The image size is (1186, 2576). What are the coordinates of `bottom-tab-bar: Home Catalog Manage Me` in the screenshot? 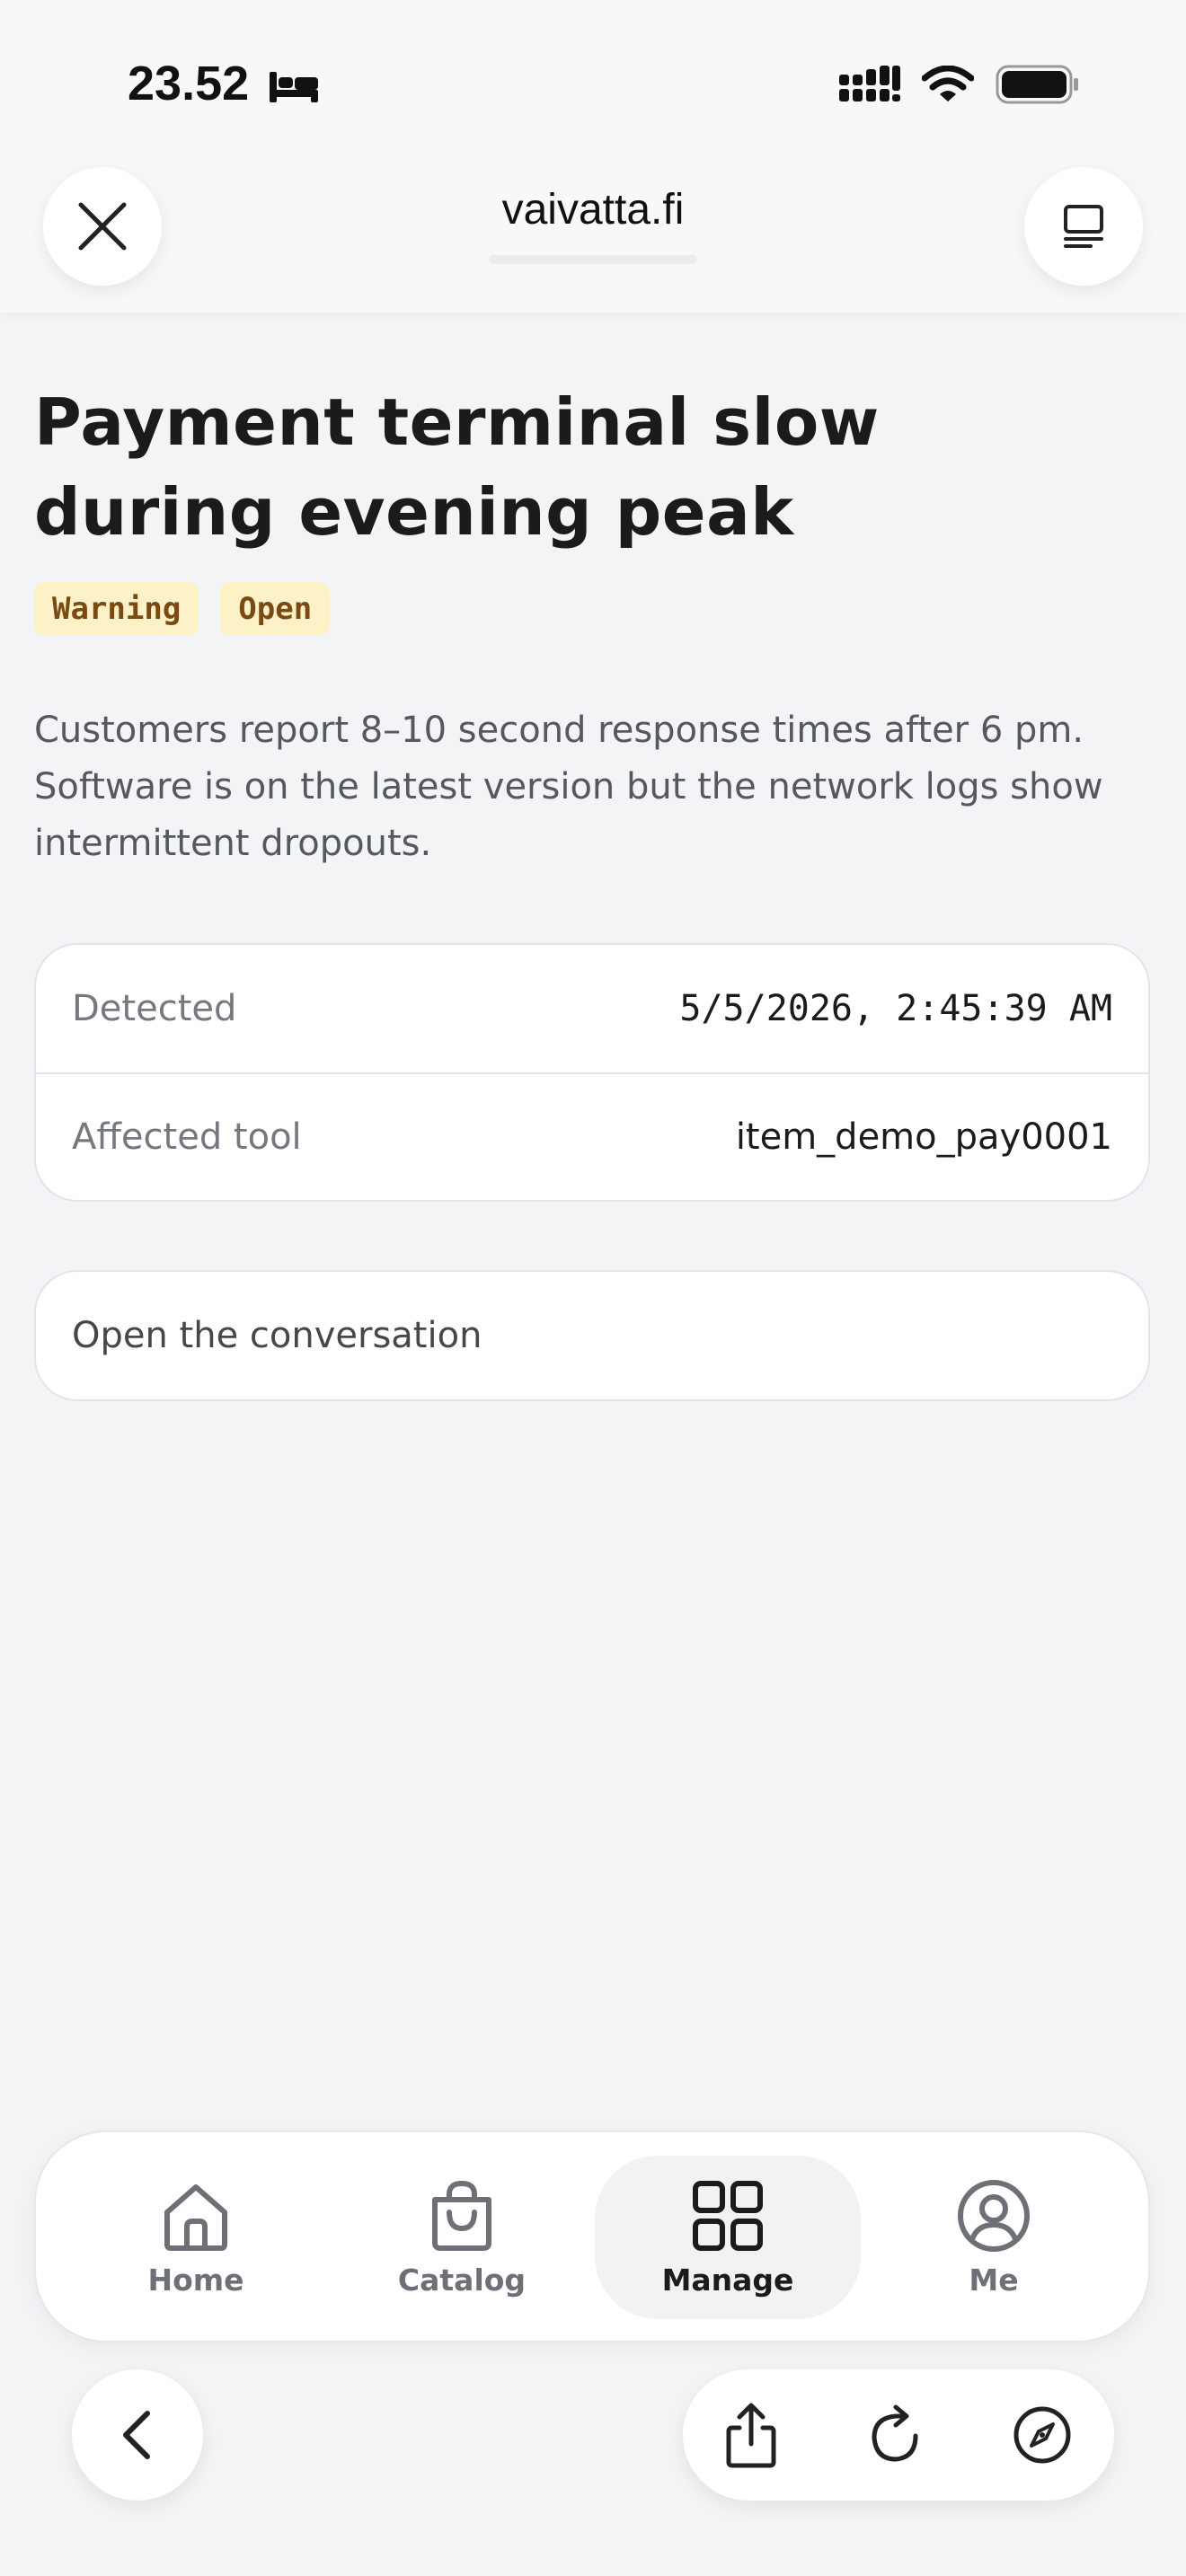 It's located at (592, 2236).